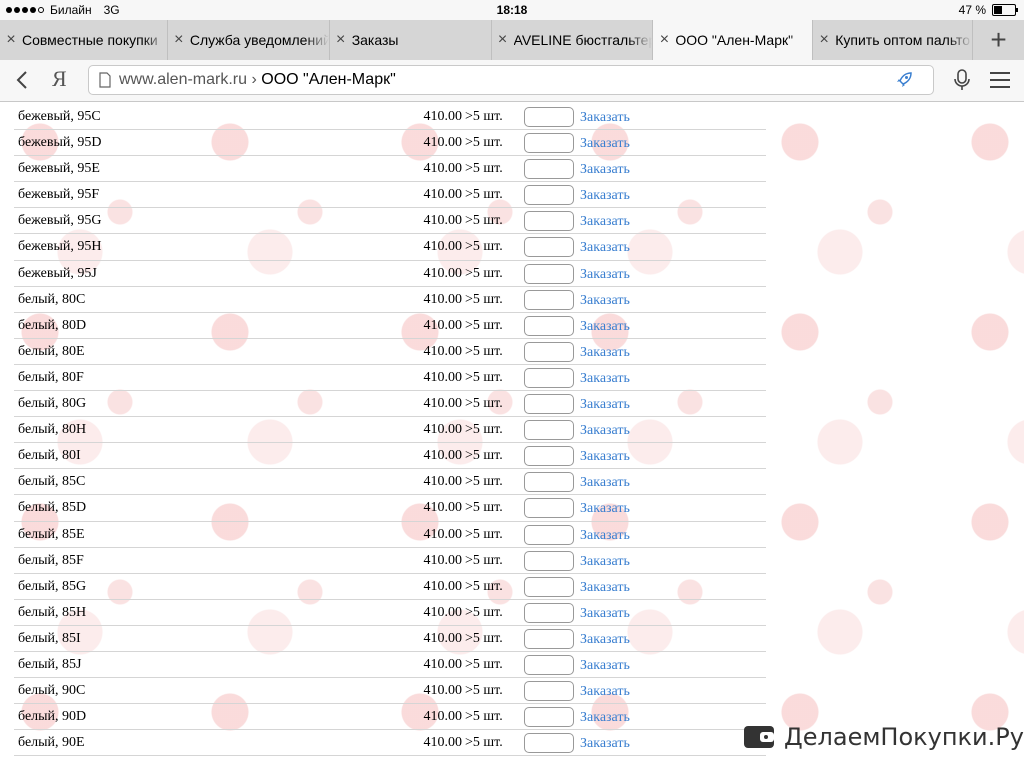 Image resolution: width=1024 pixels, height=768 pixels. Describe the element at coordinates (390, 482) in the screenshot. I see `table-row: белый, 85C 410.00 >5 шт. Заказать` at that location.